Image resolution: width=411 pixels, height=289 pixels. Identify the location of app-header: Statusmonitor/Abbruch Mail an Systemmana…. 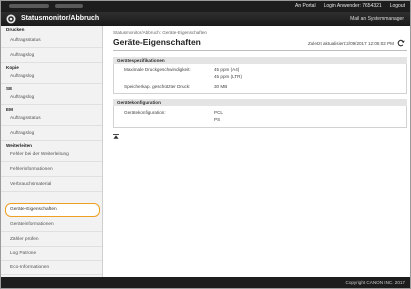
(205, 19).